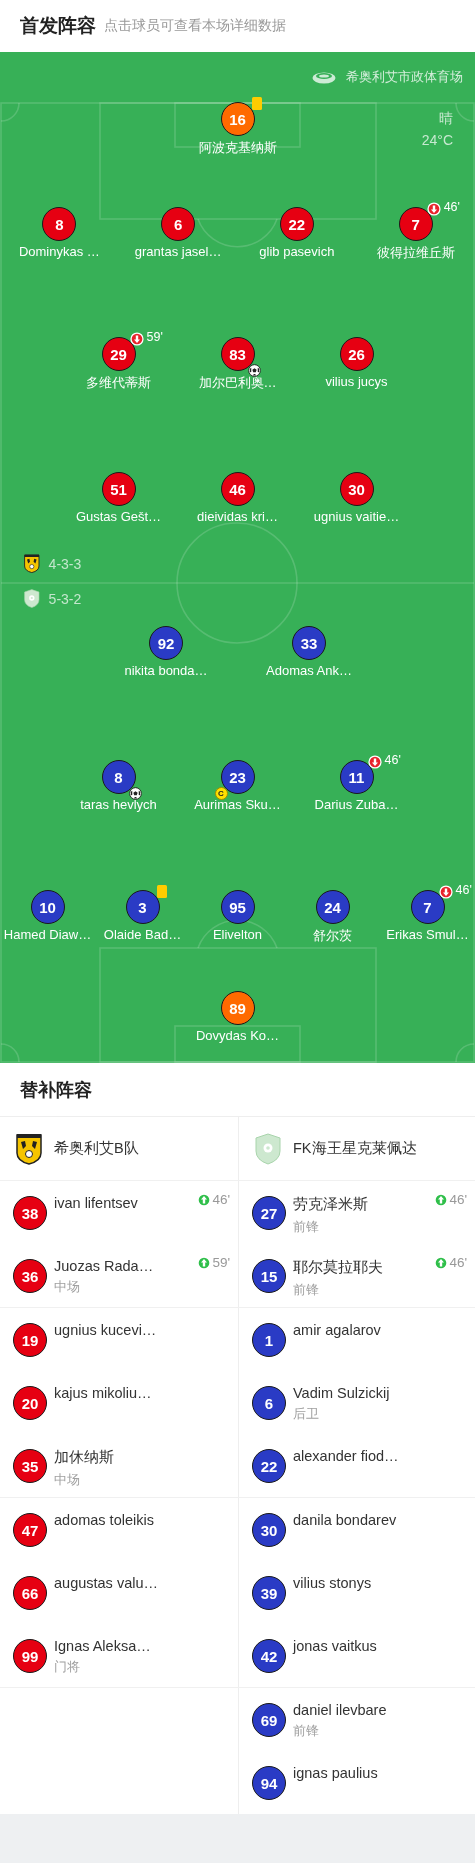 The image size is (475, 1863). Describe the element at coordinates (269, 1213) in the screenshot. I see `shirt-number: 27` at that location.